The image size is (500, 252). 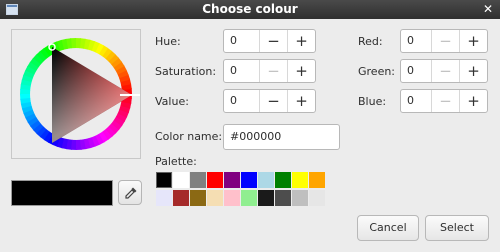 What do you see at coordinates (377, 71) in the screenshot?
I see `green-label: Green:` at bounding box center [377, 71].